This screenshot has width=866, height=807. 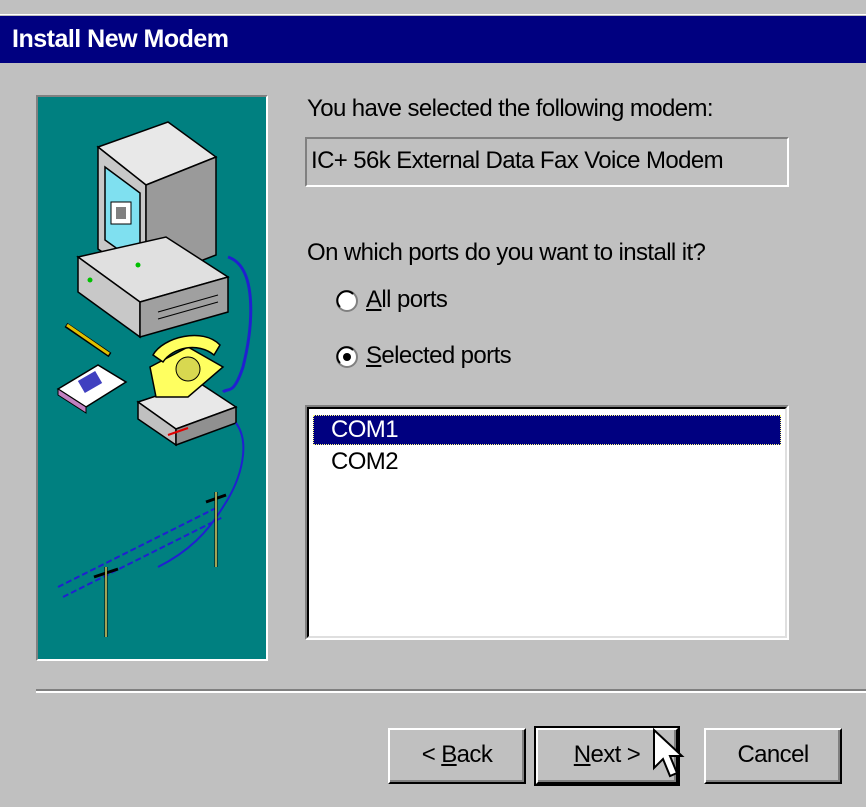 What do you see at coordinates (773, 756) in the screenshot?
I see `cancel-button: Cancel` at bounding box center [773, 756].